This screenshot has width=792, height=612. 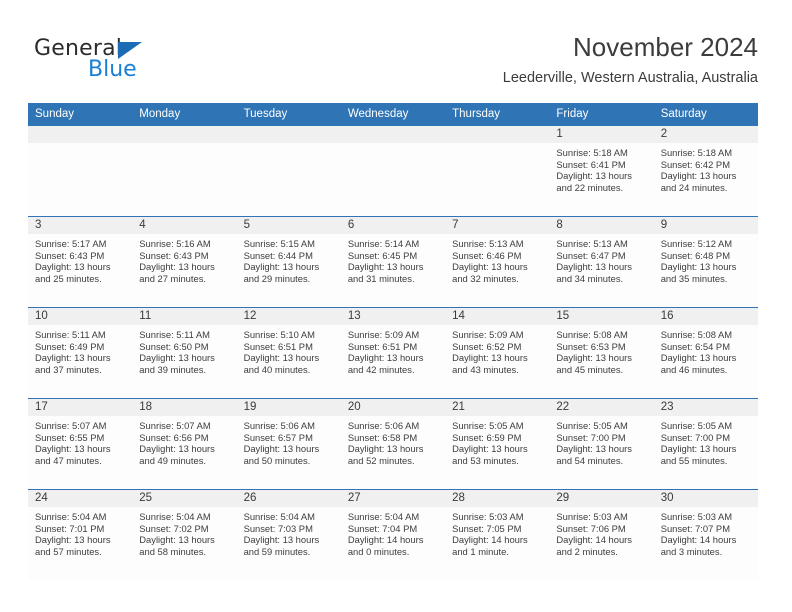 I want to click on daylight-text: Daylight: 13 hours and 52 minutes., so click(x=385, y=454).